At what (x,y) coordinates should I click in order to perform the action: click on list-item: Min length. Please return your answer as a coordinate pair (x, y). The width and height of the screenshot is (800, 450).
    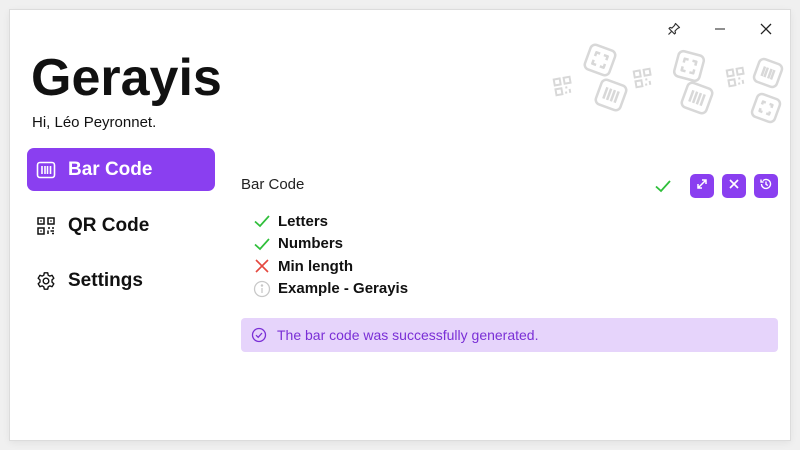
    Looking at the image, I should click on (330, 266).